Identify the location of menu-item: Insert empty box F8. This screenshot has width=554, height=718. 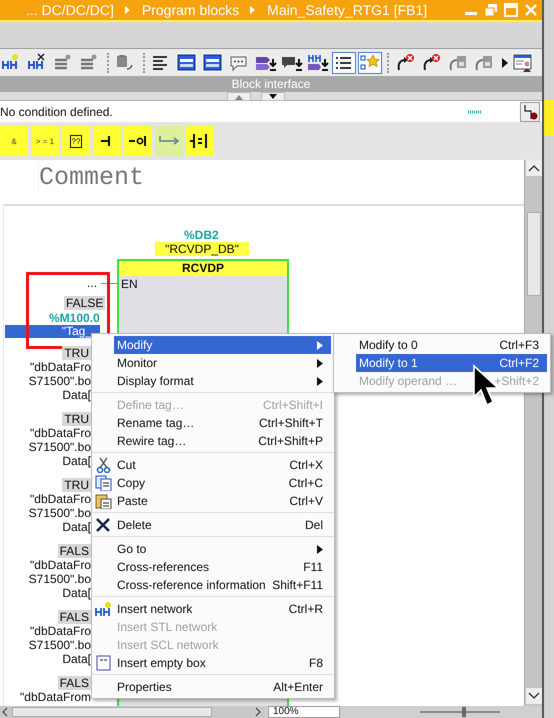
(222, 663).